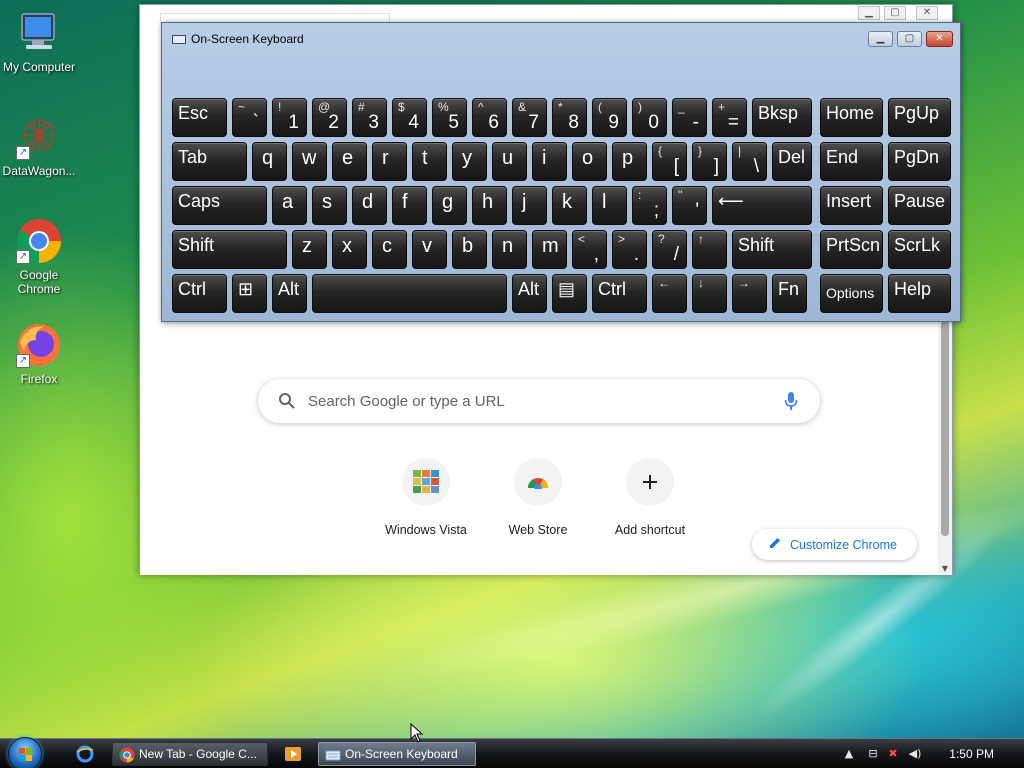 The width and height of the screenshot is (1024, 768). What do you see at coordinates (199, 117) in the screenshot?
I see `key-esc: Esc` at bounding box center [199, 117].